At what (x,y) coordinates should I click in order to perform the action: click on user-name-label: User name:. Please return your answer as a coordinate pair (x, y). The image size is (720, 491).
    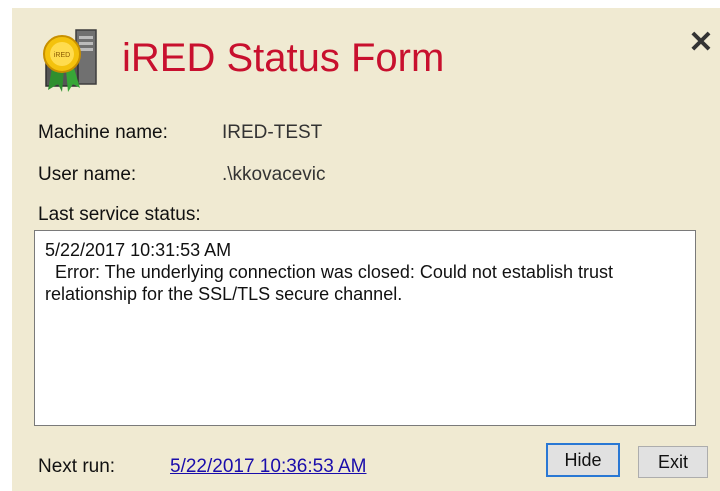
    Looking at the image, I should click on (87, 174).